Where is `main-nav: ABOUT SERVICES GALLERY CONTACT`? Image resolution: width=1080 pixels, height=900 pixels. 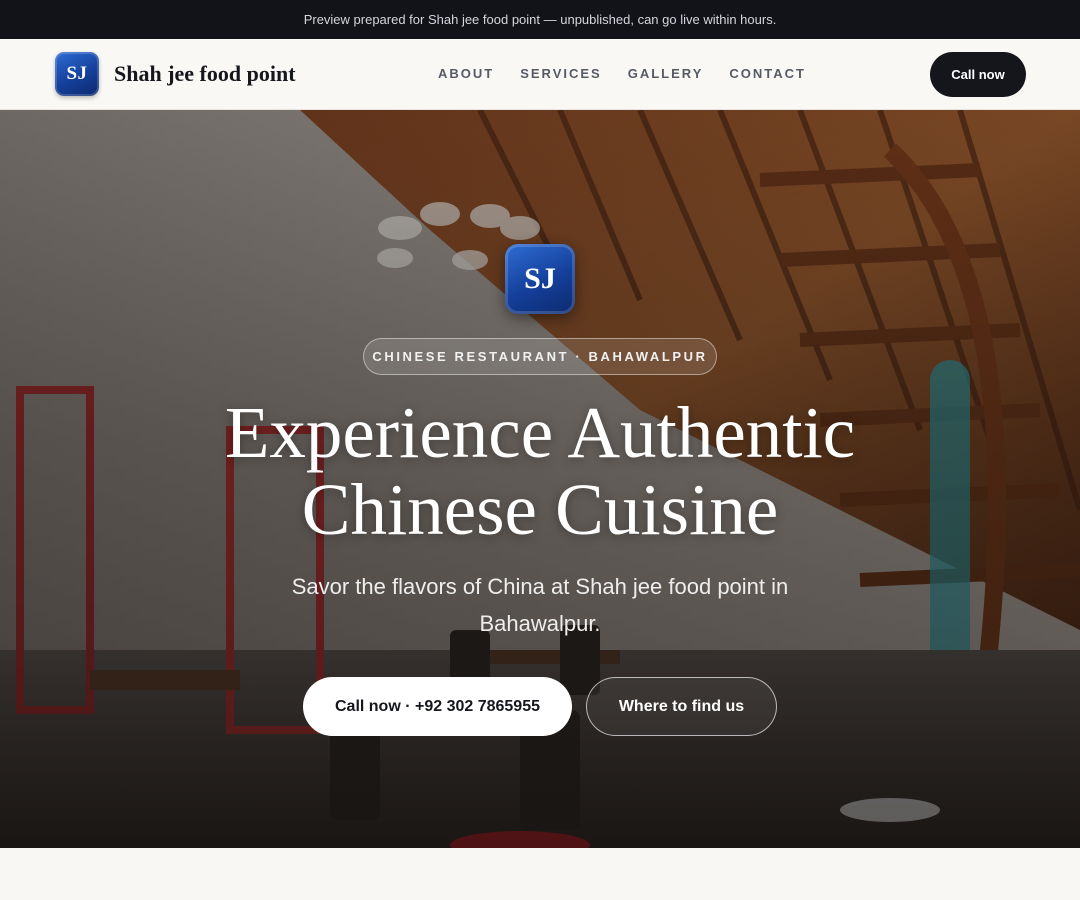
main-nav: ABOUT SERVICES GALLERY CONTACT is located at coordinates (622, 73).